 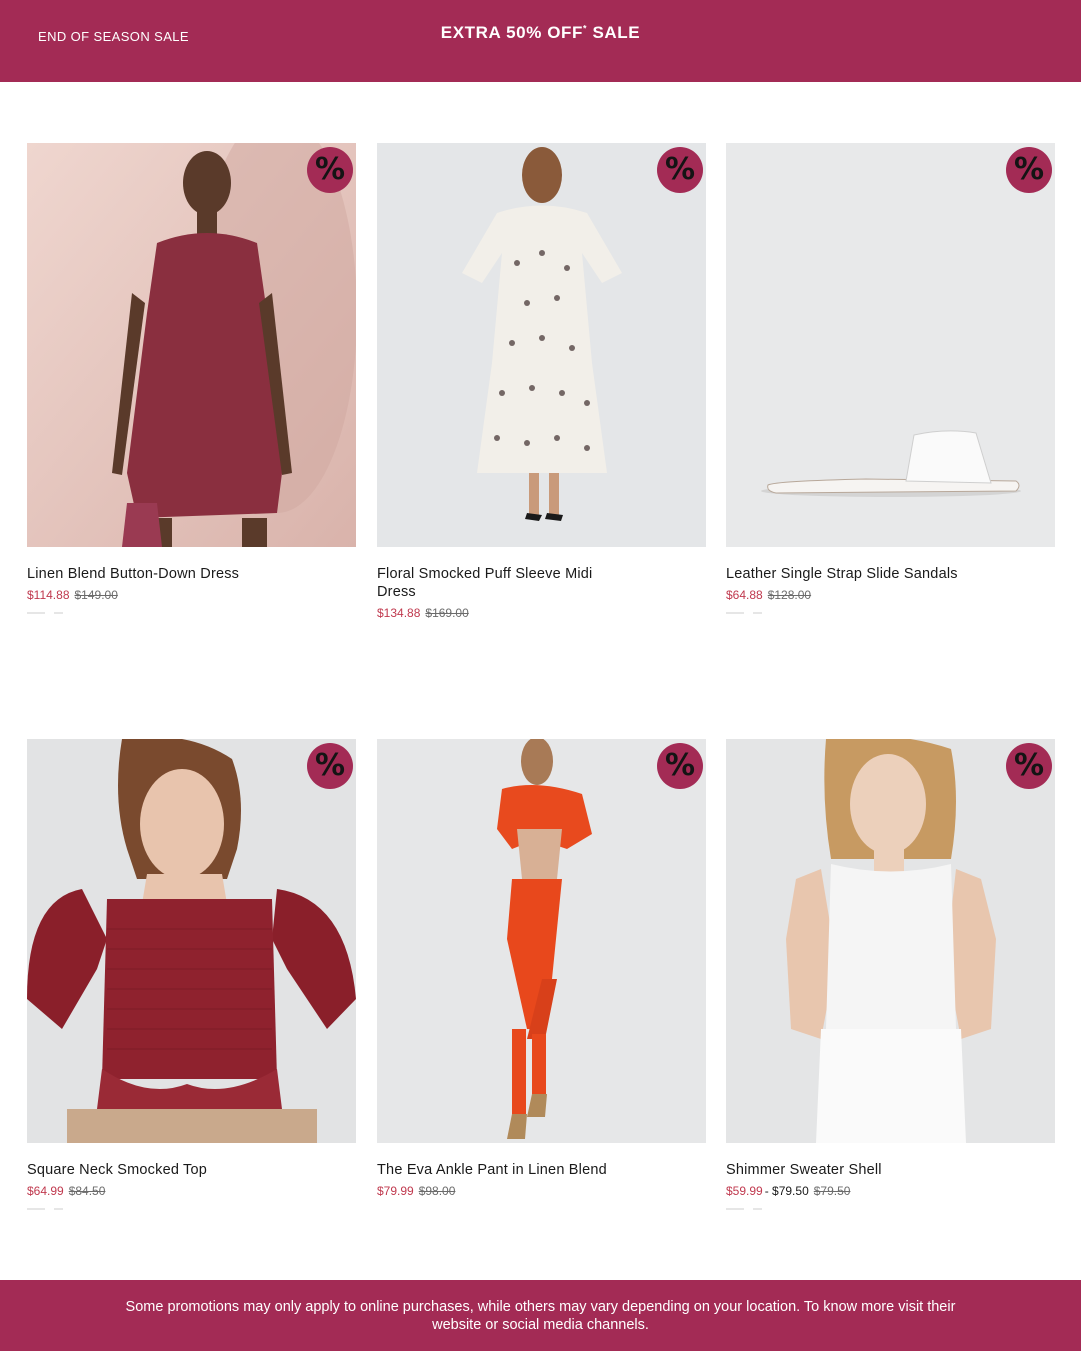 I want to click on product-card: % Square Neck Smocked Top $64.99 $84.50, so click(x=191, y=974).